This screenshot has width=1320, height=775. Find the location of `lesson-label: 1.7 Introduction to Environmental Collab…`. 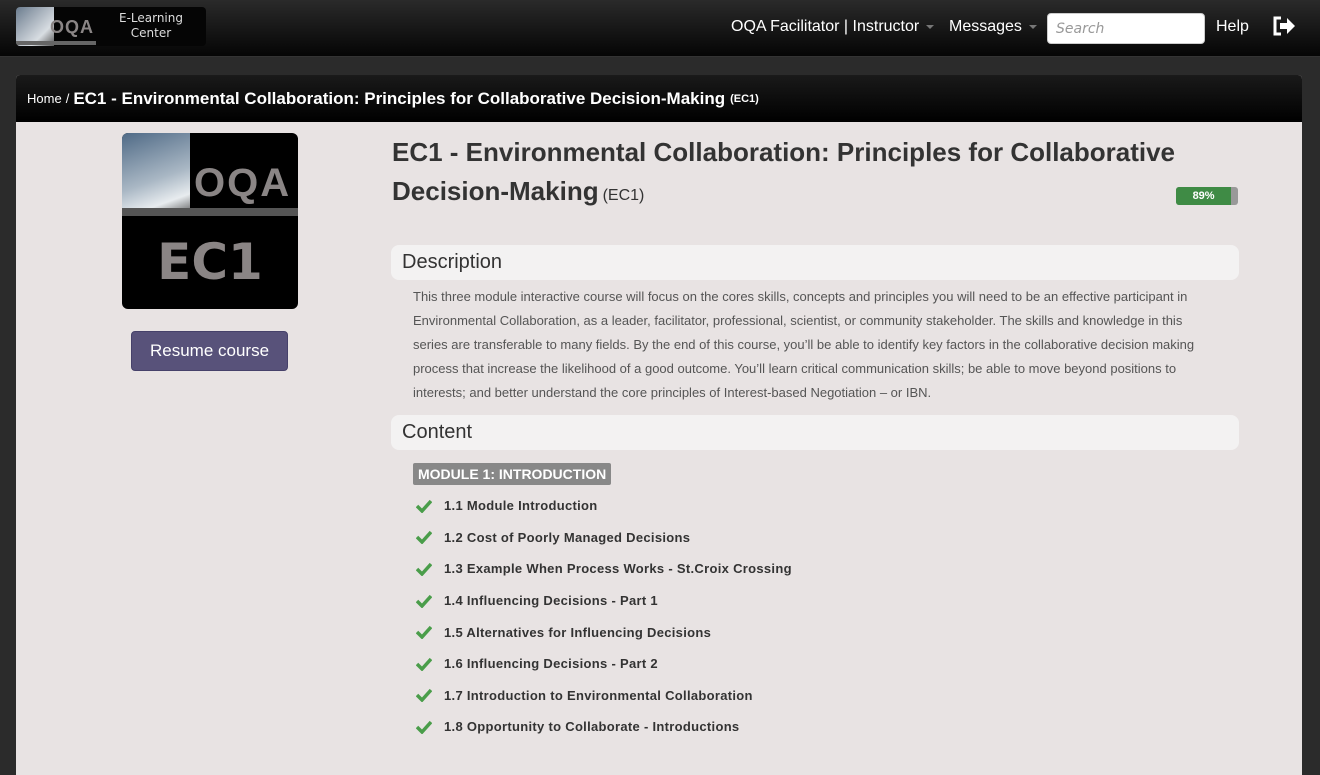

lesson-label: 1.7 Introduction to Environmental Collab… is located at coordinates (598, 695).